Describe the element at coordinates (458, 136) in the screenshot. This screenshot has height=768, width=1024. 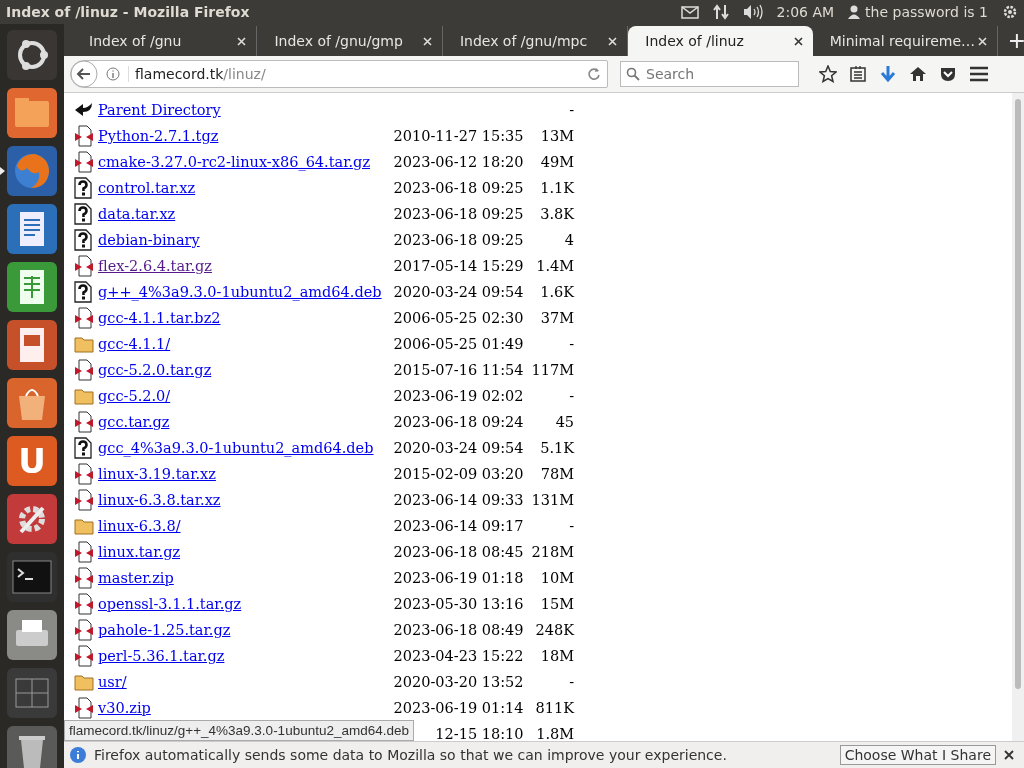
I see `modified-date: 2010-11-27 15:35` at that location.